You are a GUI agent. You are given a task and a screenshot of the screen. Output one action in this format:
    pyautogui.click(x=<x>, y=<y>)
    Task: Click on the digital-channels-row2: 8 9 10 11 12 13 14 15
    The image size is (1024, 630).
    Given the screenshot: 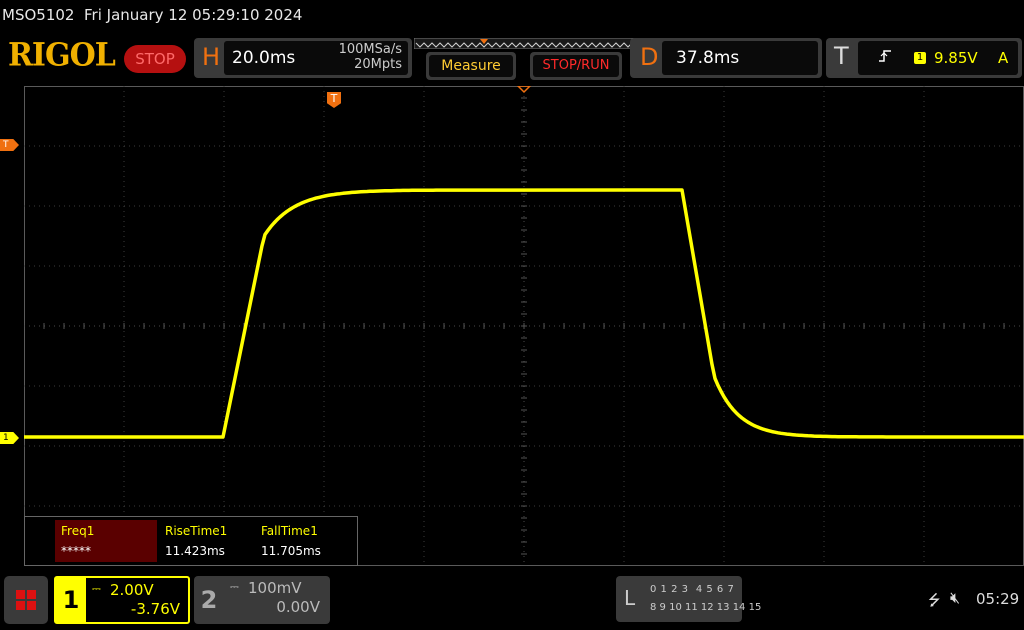 What is the action you would take?
    pyautogui.click(x=706, y=607)
    